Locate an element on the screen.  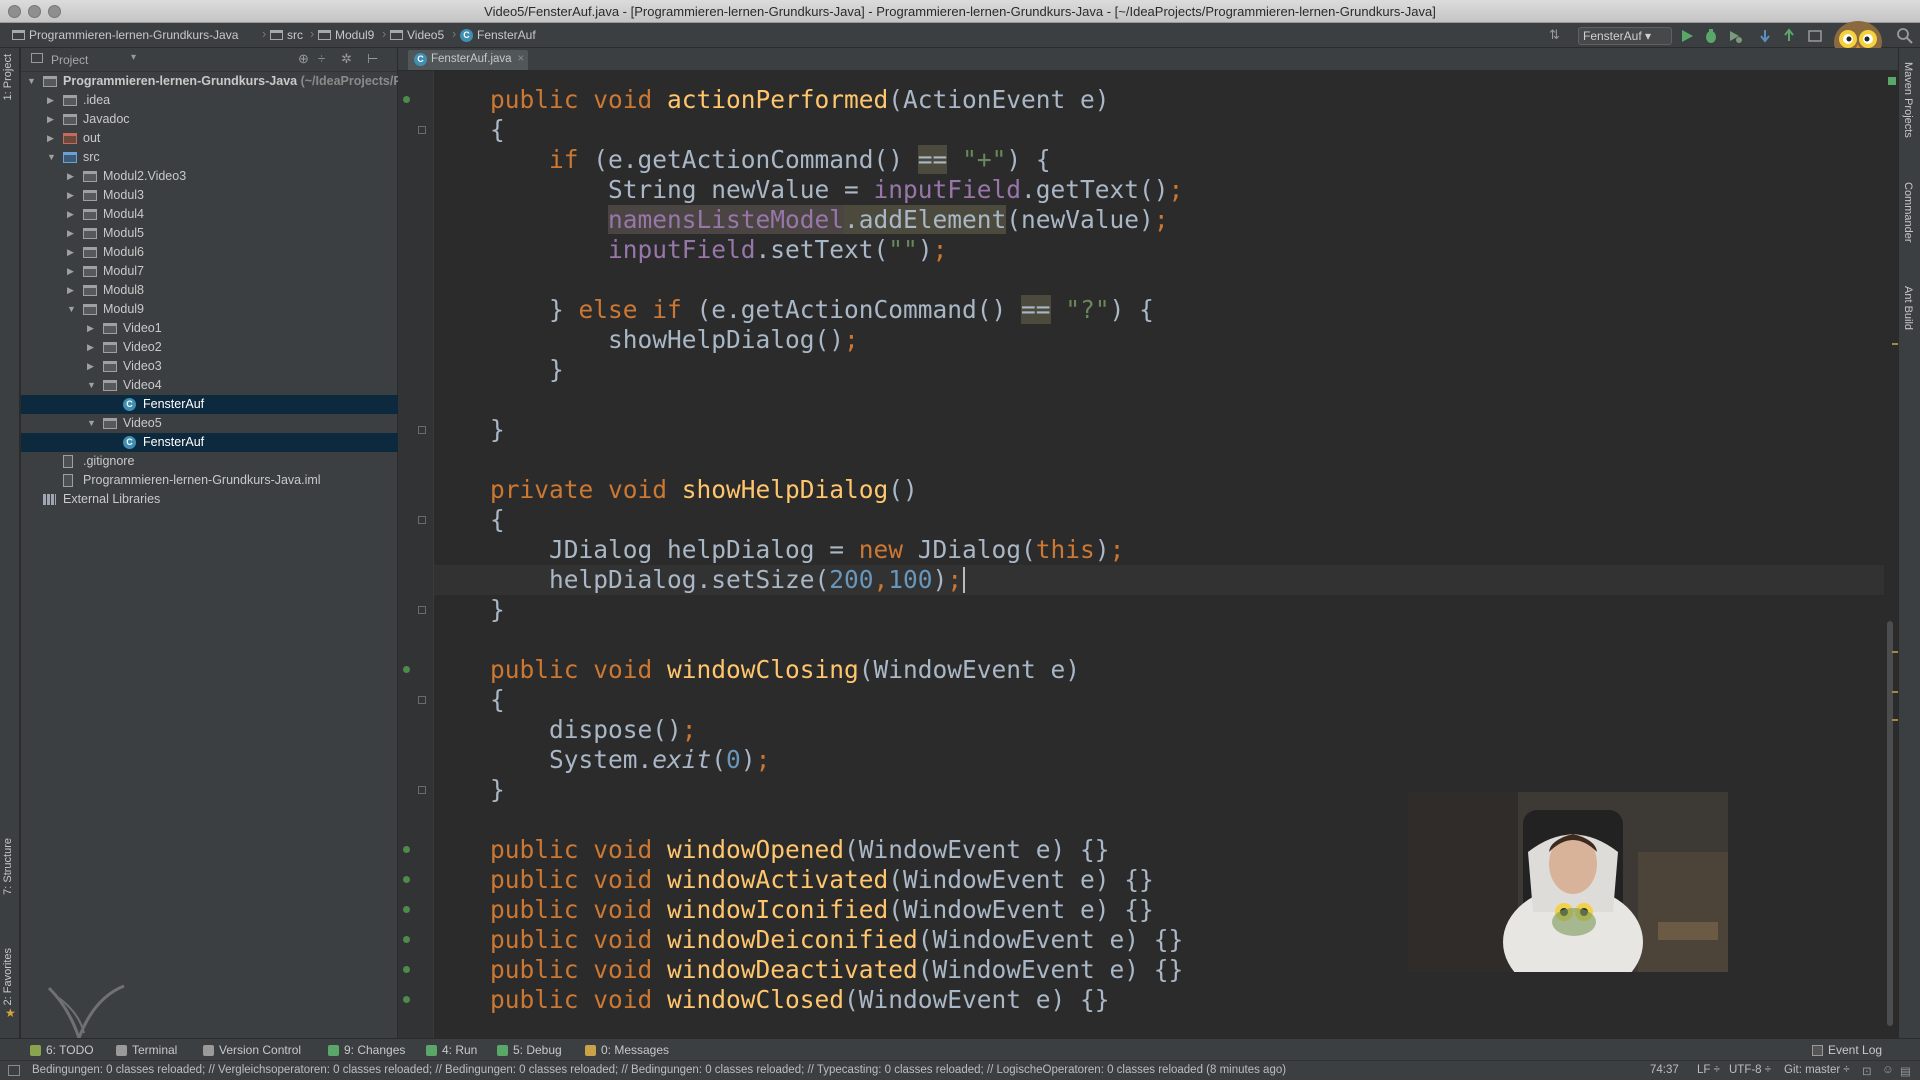
hide-panel-icon: ⊢ is located at coordinates (372, 59).